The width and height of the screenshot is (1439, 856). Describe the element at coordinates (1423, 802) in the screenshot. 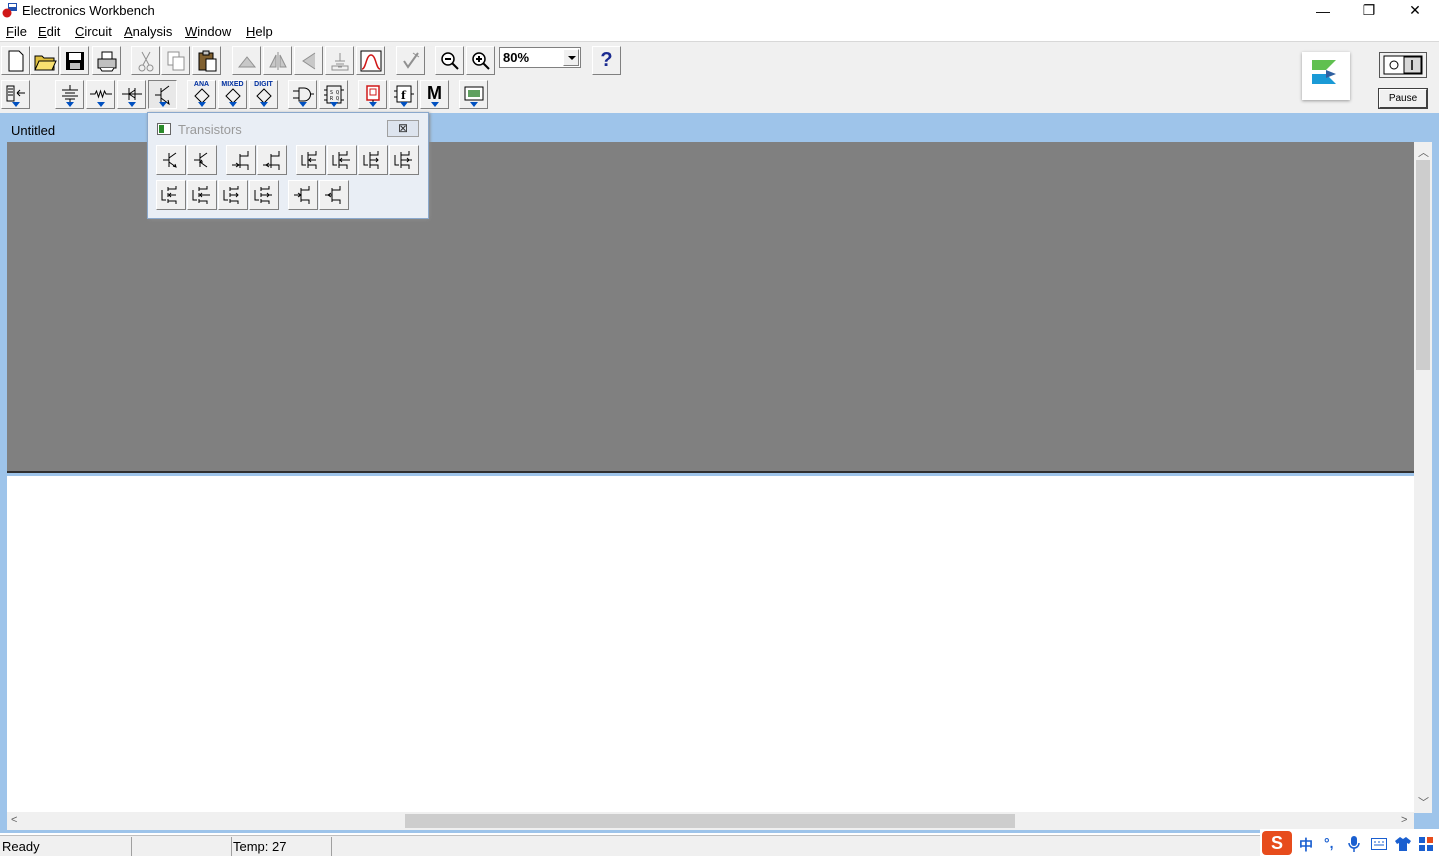

I see `scroll-down-icon: ﹀` at that location.